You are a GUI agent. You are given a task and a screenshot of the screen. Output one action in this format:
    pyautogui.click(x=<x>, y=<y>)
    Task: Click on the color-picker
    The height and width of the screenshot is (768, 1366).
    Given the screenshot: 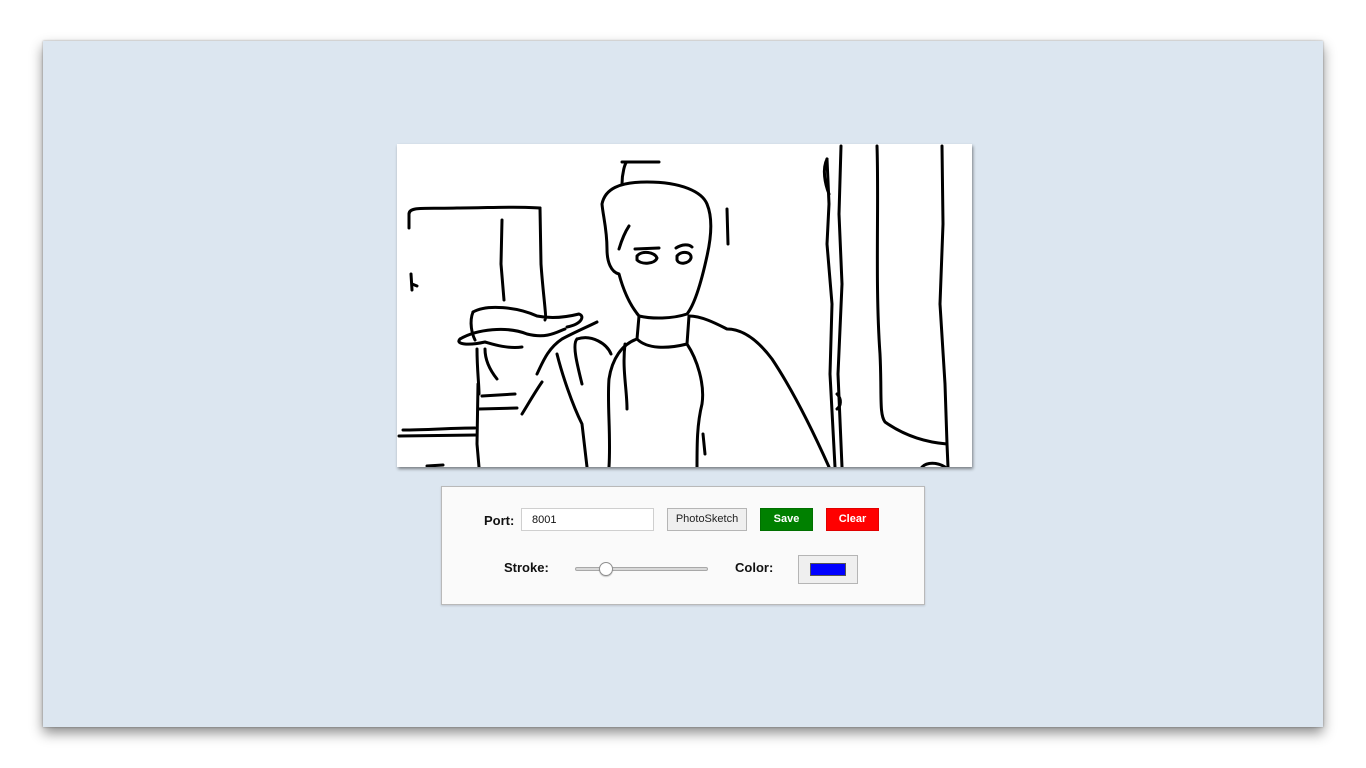 What is the action you would take?
    pyautogui.click(x=828, y=569)
    